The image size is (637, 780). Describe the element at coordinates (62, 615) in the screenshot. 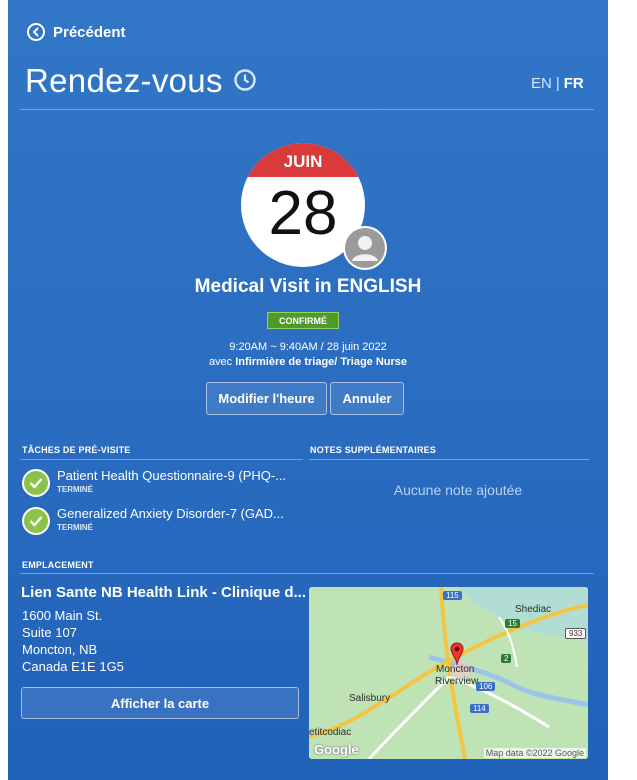

I see `address-line: 1600 Main St.` at that location.